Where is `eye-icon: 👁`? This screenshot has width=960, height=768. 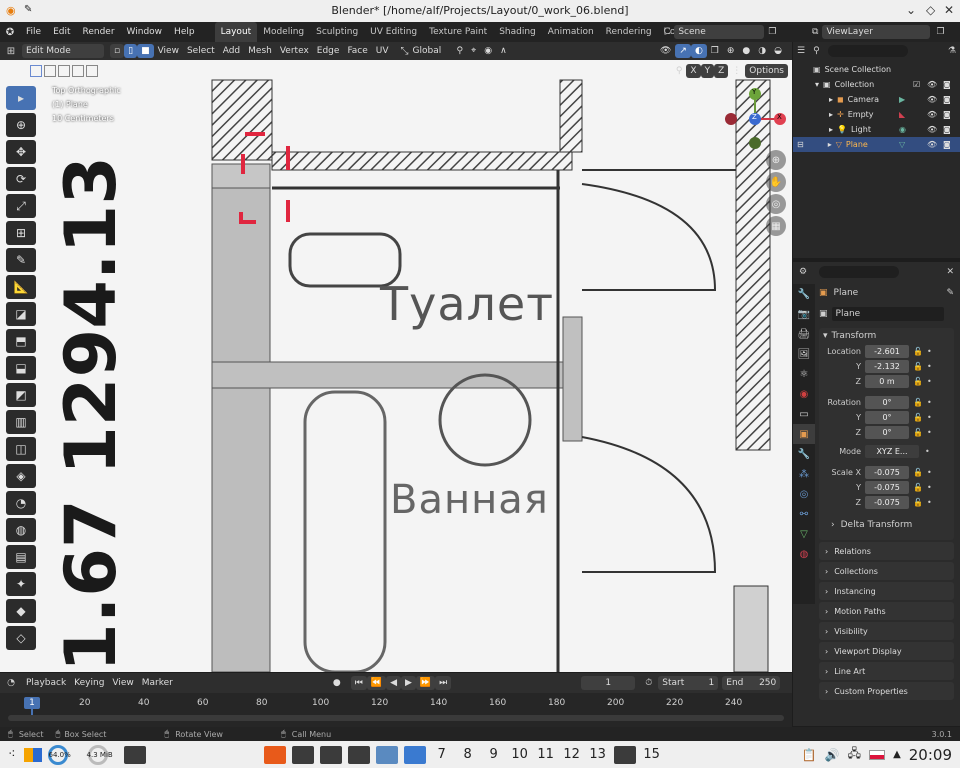 eye-icon: 👁 is located at coordinates (932, 84).